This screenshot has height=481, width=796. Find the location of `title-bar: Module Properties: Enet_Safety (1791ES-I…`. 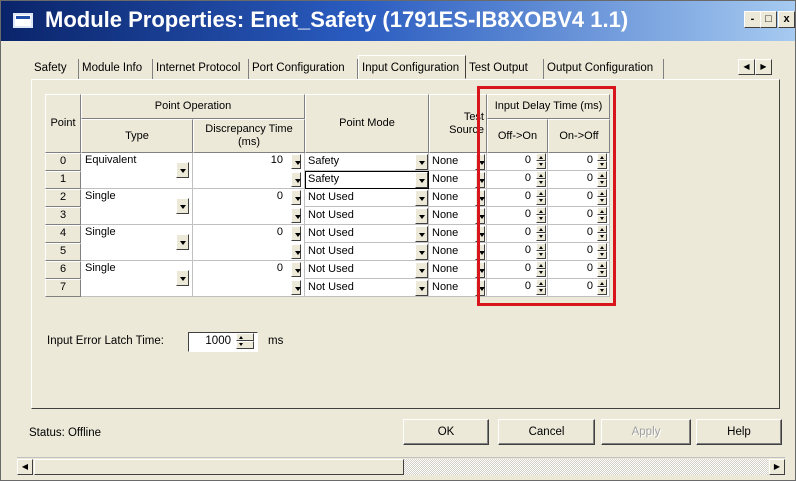

title-bar: Module Properties: Enet_Safety (1791ES-I… is located at coordinates (398, 21).